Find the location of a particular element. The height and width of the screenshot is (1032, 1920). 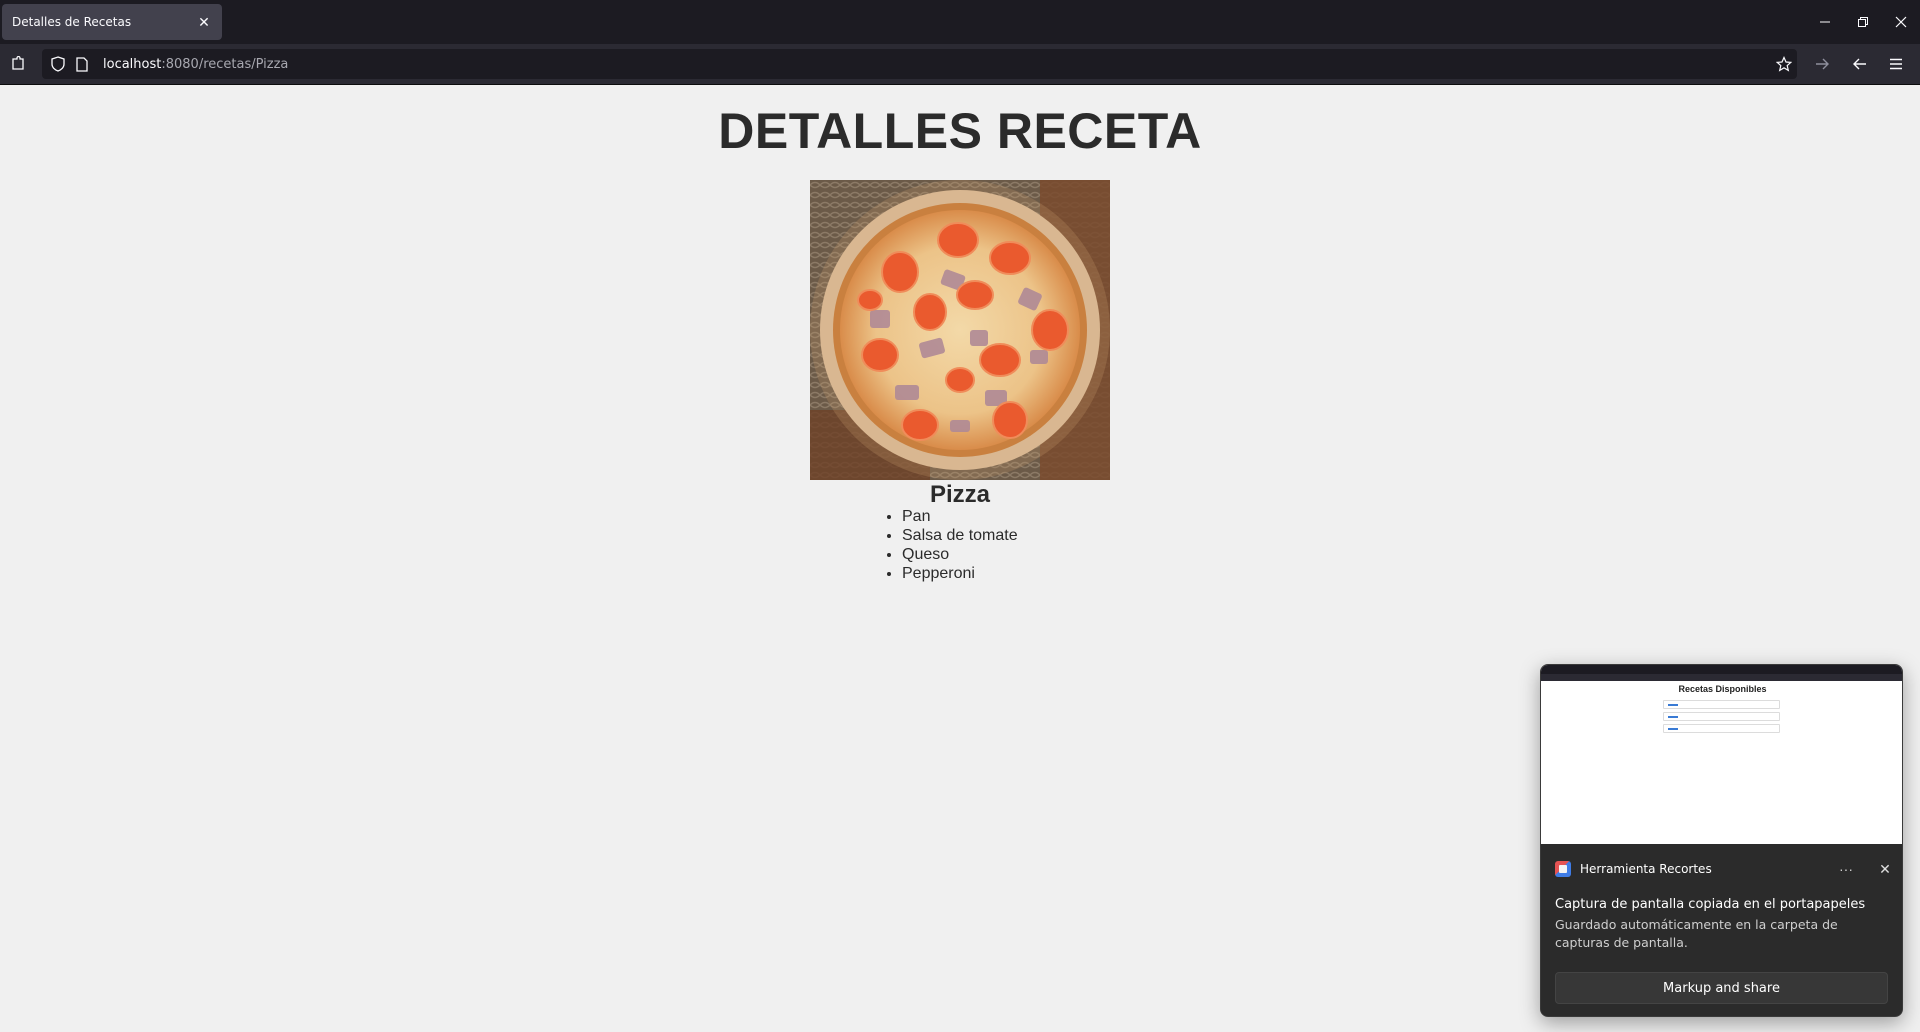

url-host: localhost is located at coordinates (132, 64).